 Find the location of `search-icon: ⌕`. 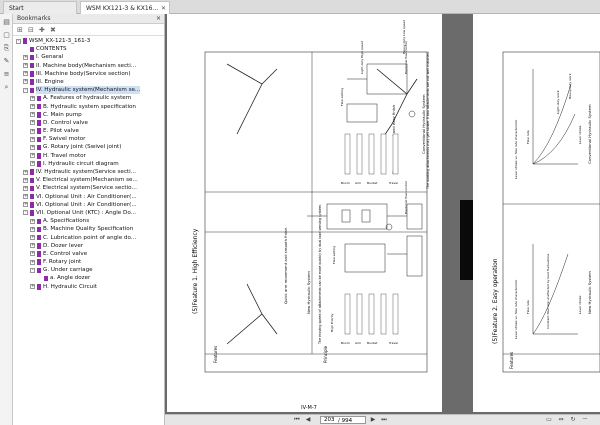

search-icon: ⌕ is located at coordinates (6, 87).